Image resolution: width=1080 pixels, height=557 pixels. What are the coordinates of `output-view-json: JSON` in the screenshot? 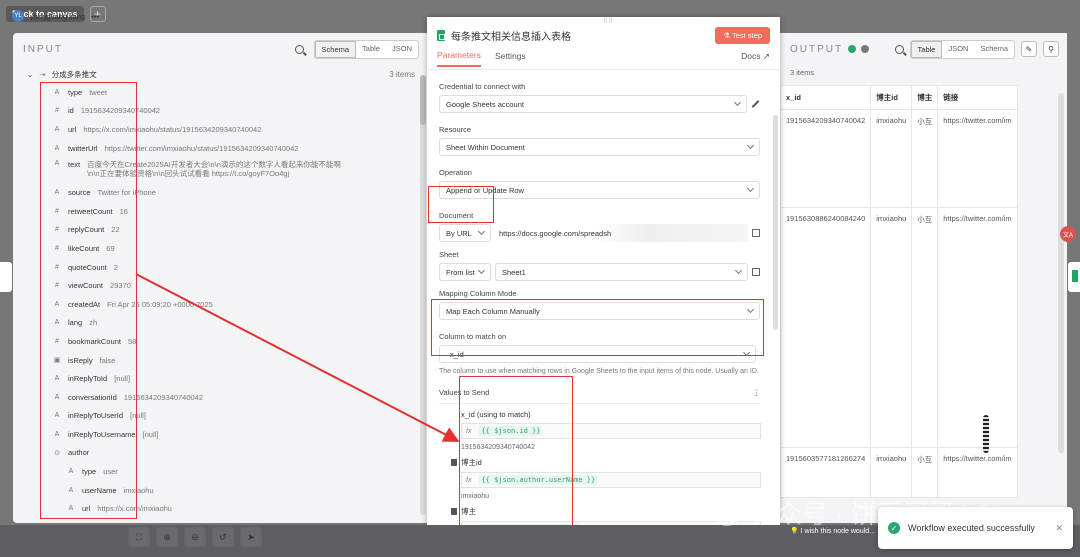 It's located at (958, 49).